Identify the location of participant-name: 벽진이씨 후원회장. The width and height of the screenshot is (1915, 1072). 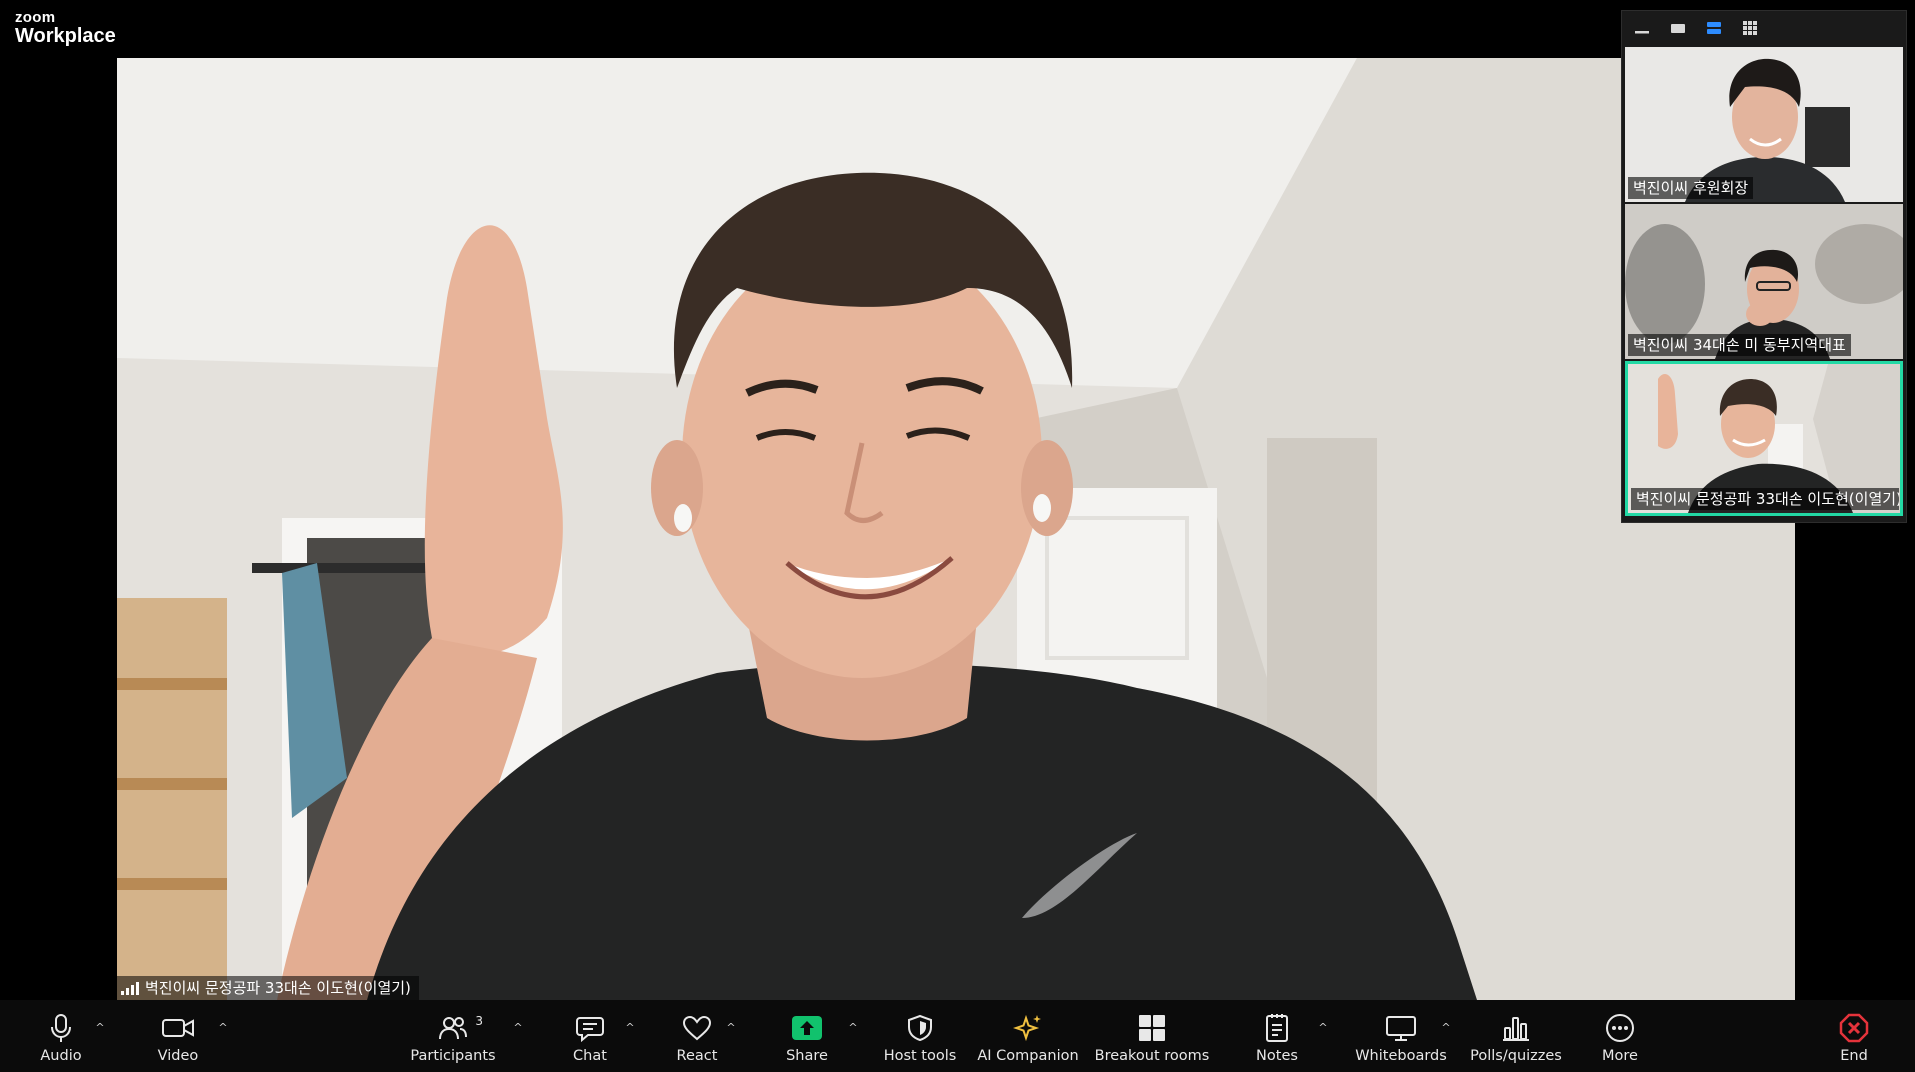
(1691, 188).